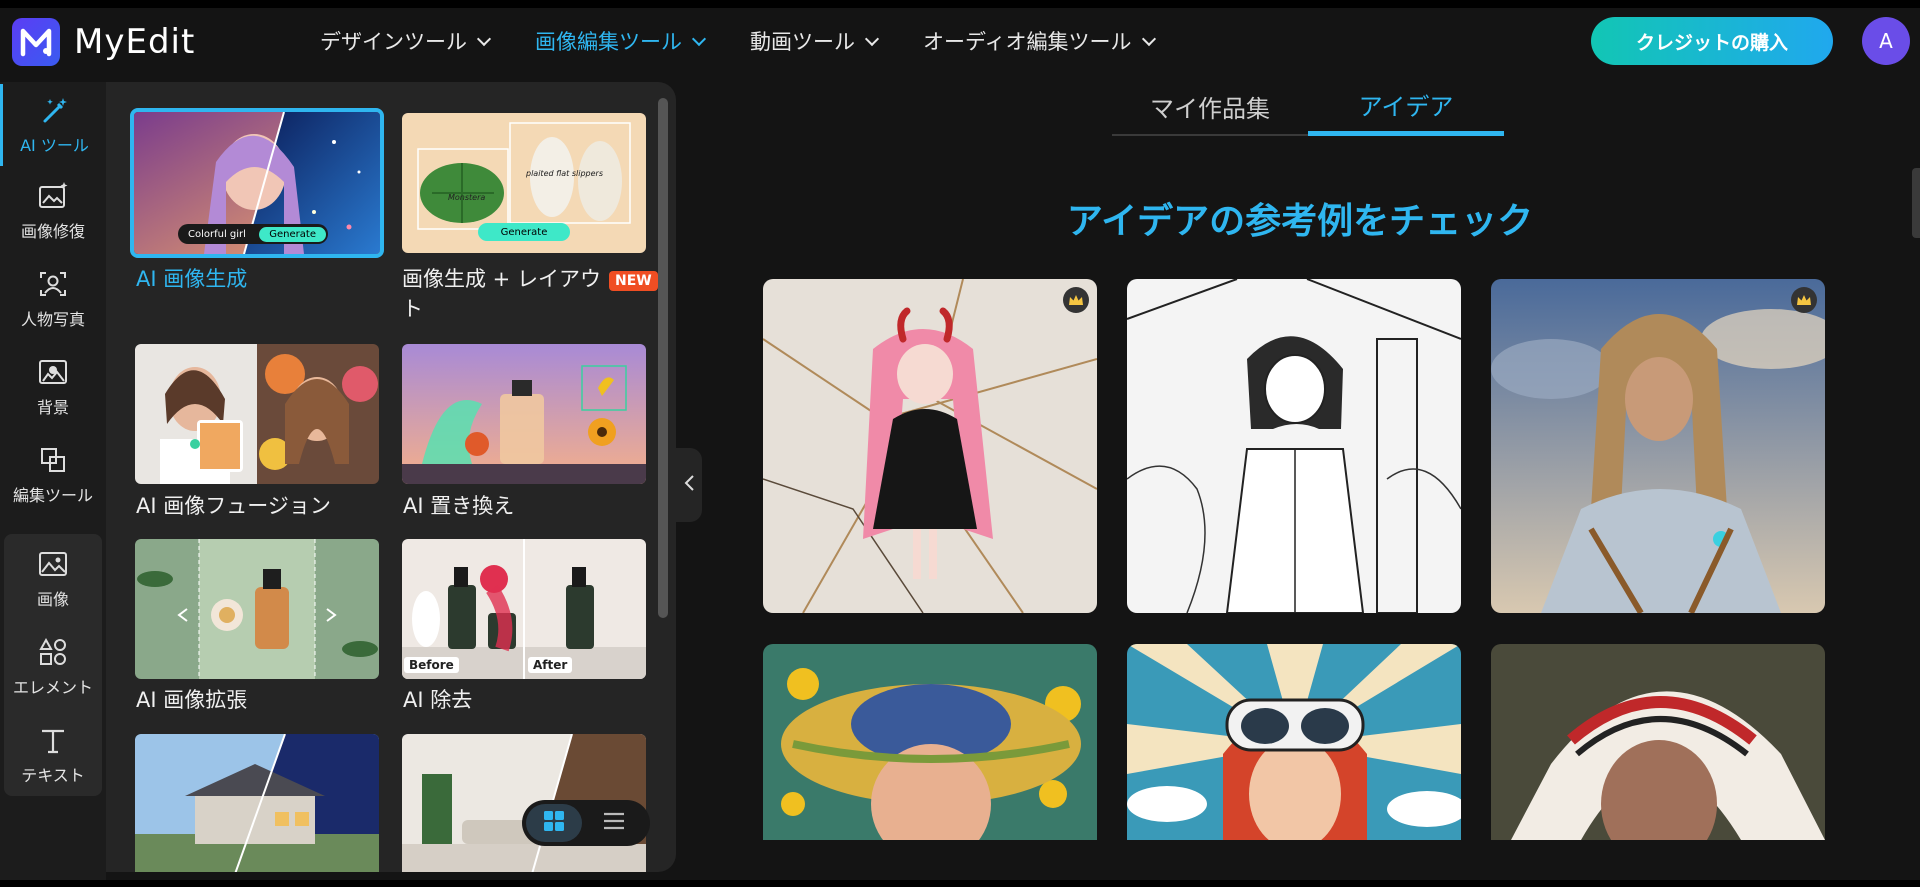 The height and width of the screenshot is (887, 1920). What do you see at coordinates (53, 740) in the screenshot?
I see `text-icon` at bounding box center [53, 740].